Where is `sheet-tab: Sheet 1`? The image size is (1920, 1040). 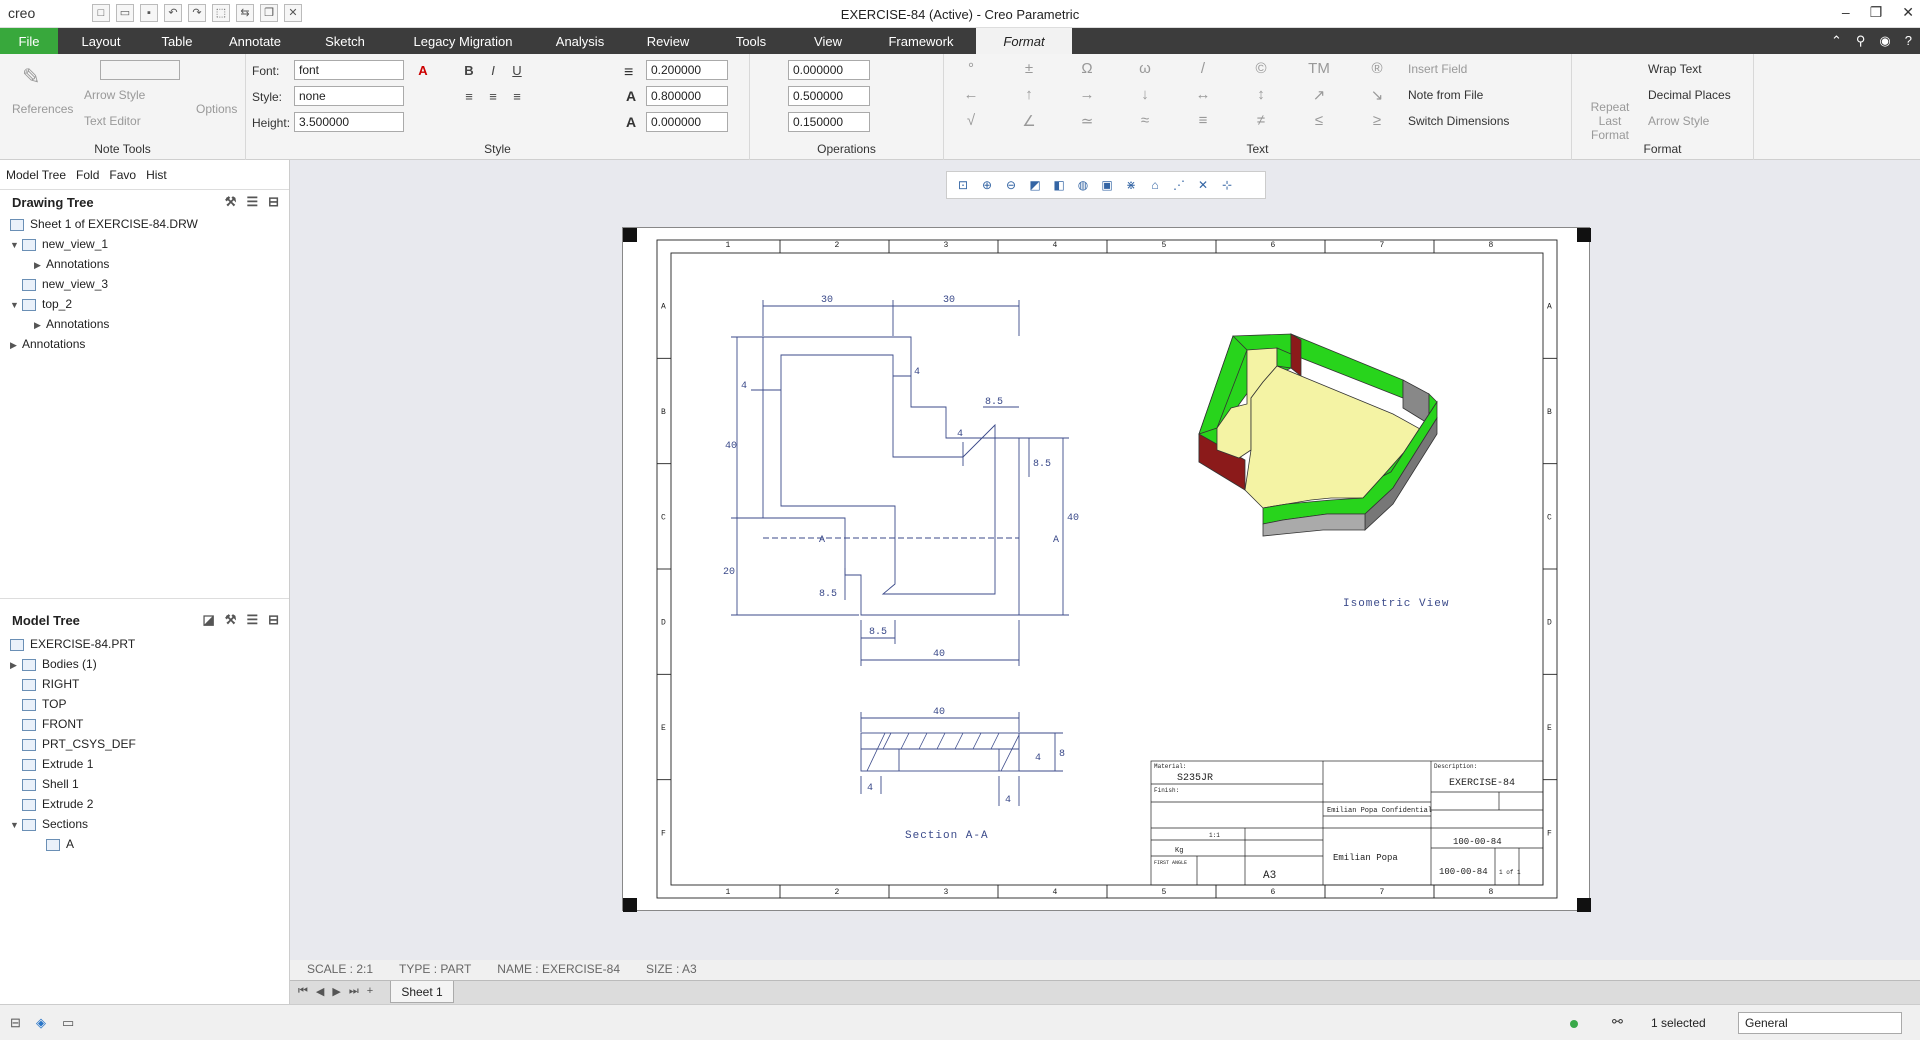
sheet-tab: Sheet 1 is located at coordinates (422, 992).